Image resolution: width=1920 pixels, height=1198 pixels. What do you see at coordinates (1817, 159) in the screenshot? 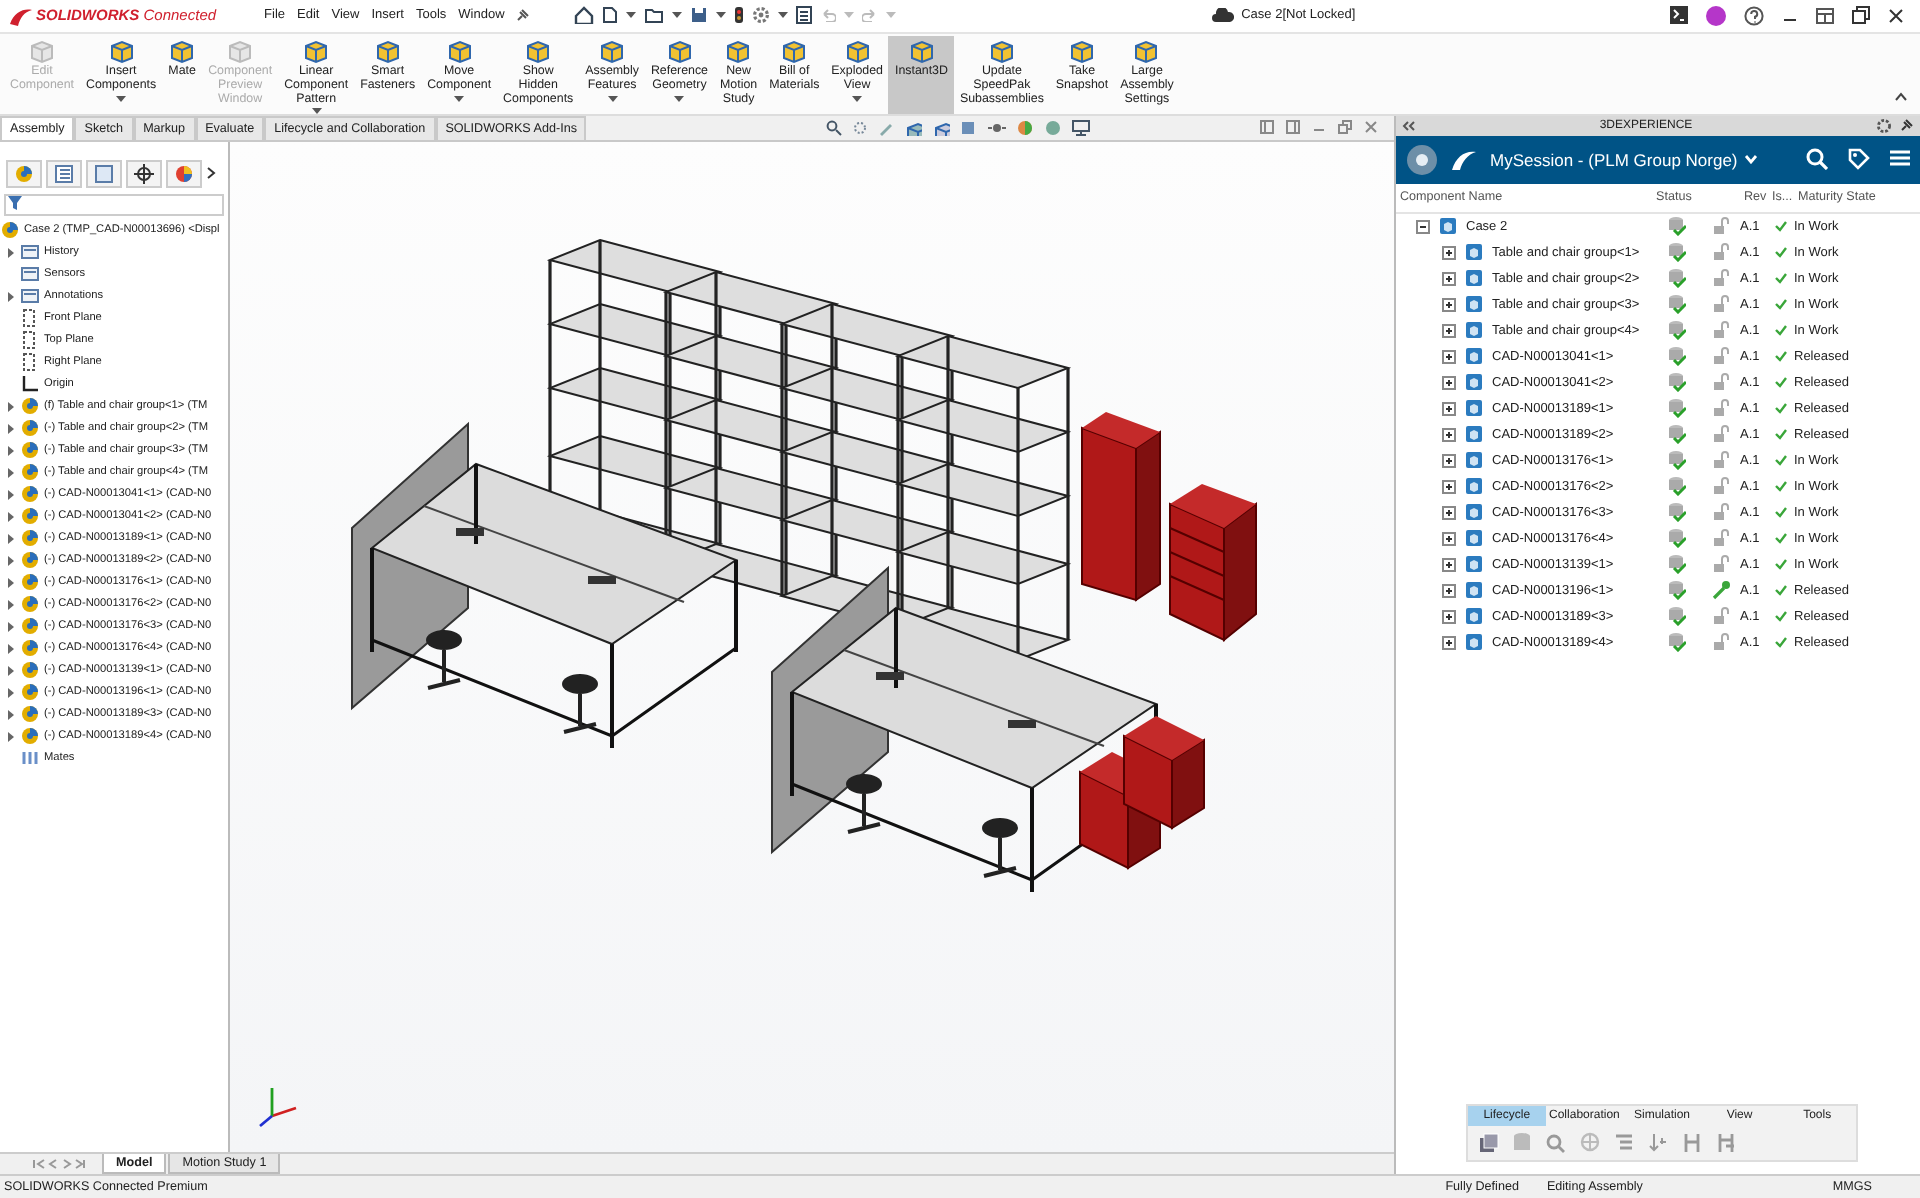
I see `search-icon` at bounding box center [1817, 159].